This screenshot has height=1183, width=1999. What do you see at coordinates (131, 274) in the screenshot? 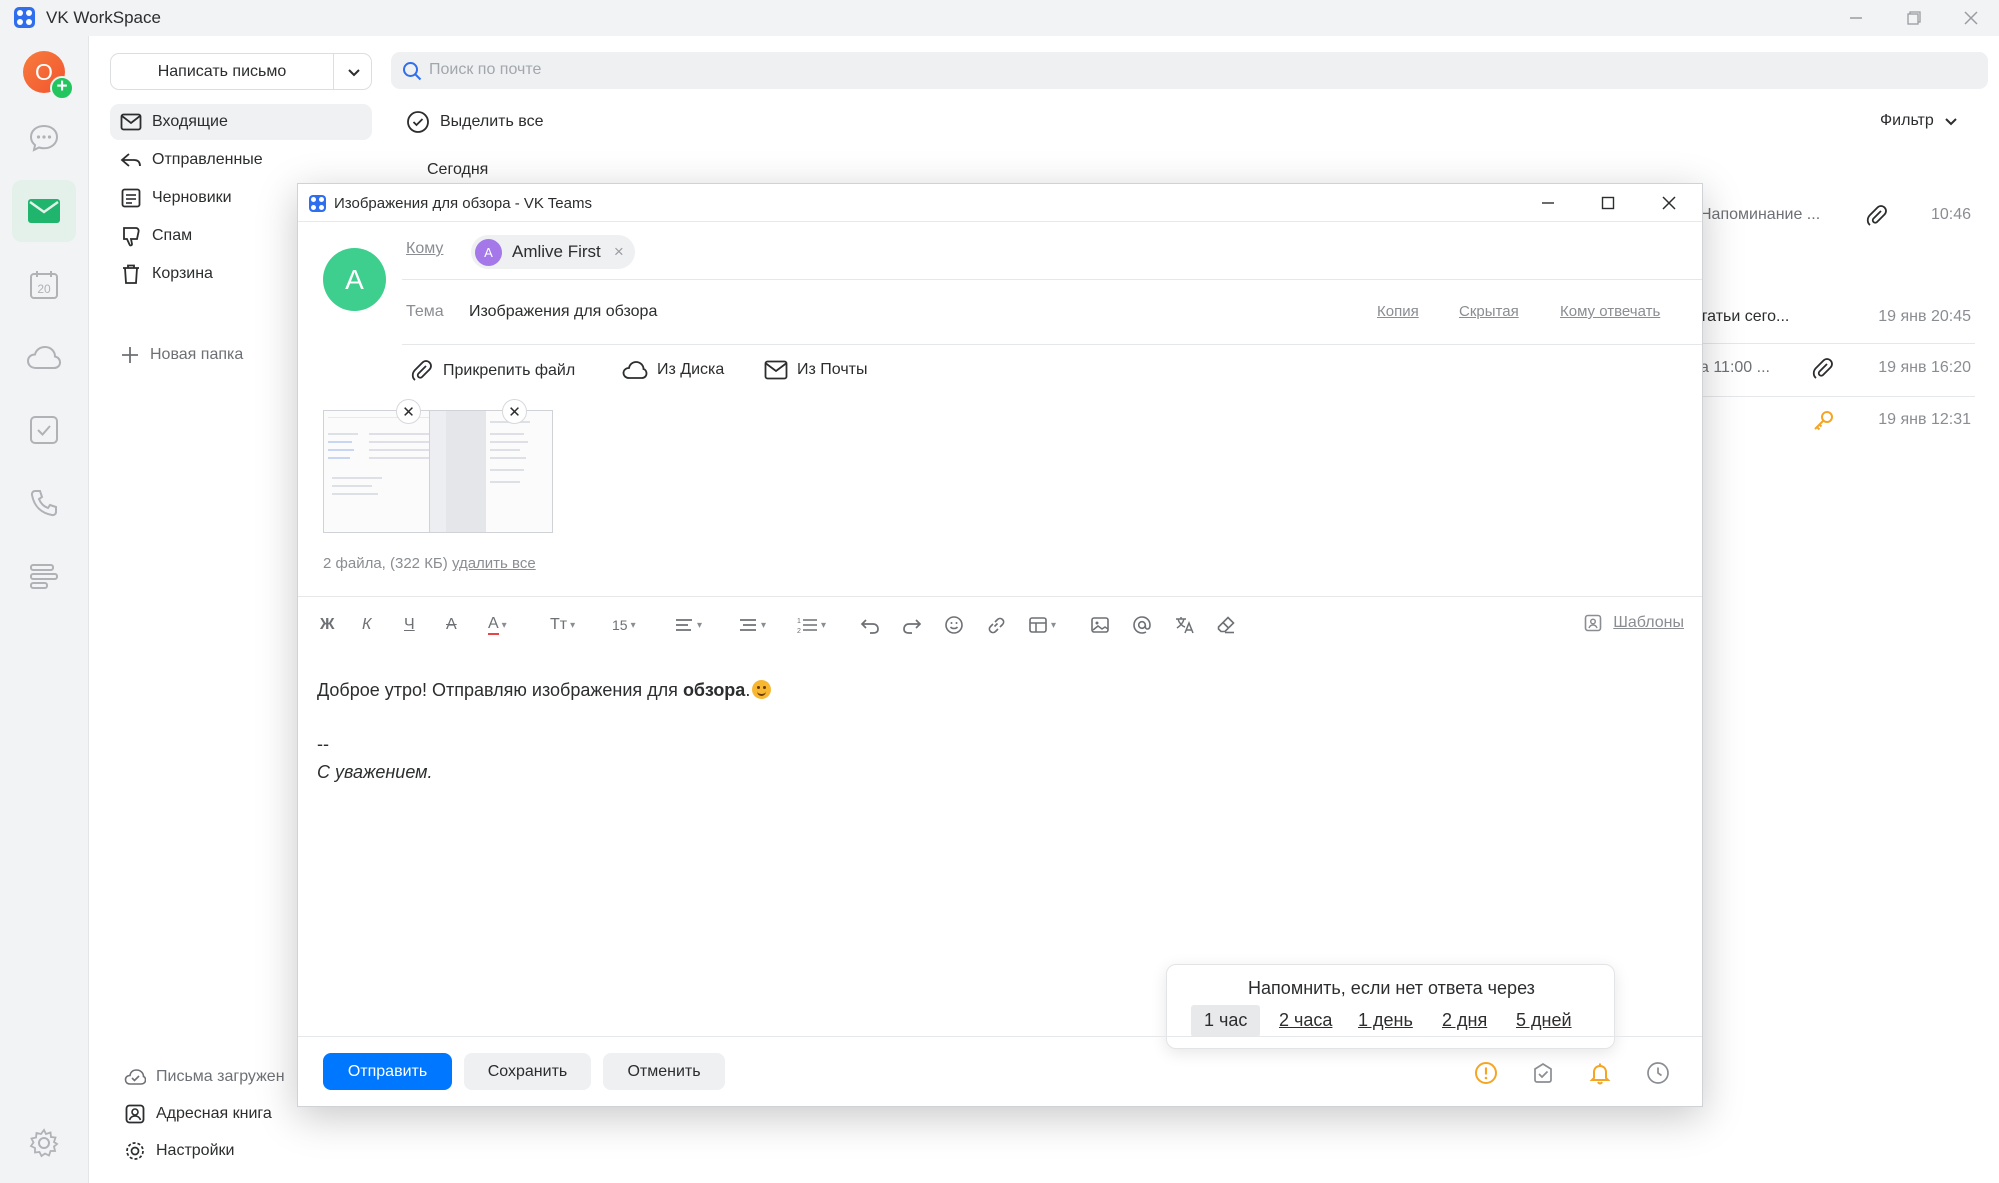
I see `trash-icon` at bounding box center [131, 274].